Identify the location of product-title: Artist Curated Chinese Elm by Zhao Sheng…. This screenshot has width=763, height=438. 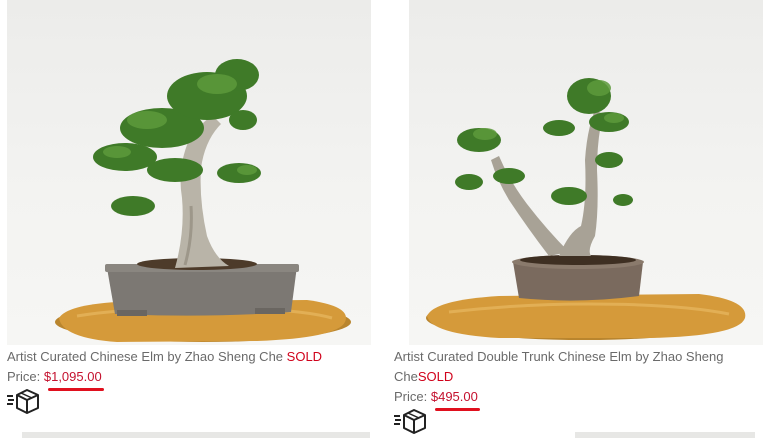
(192, 357).